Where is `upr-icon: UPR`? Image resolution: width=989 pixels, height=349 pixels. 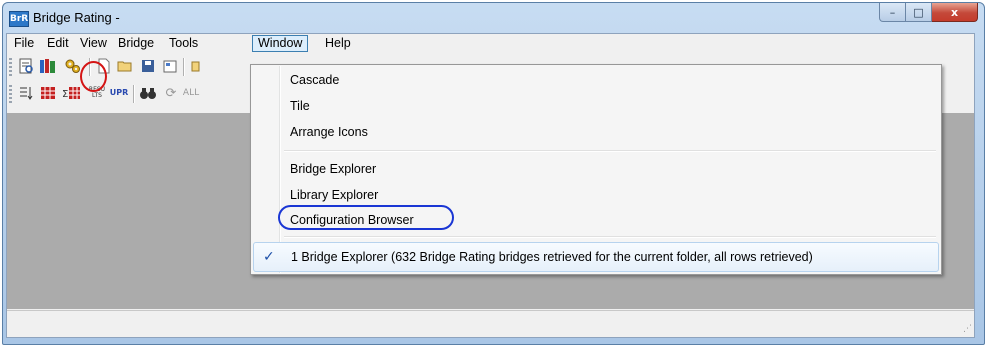
upr-icon: UPR is located at coordinates (119, 93).